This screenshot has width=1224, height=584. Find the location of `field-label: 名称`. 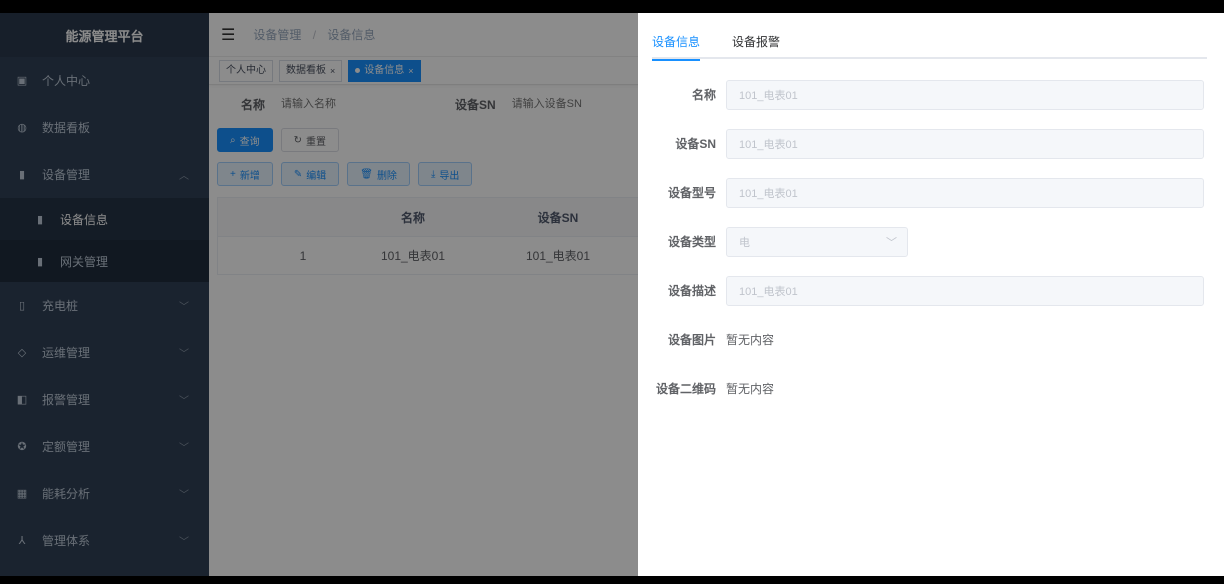

field-label: 名称 is located at coordinates (703, 95).